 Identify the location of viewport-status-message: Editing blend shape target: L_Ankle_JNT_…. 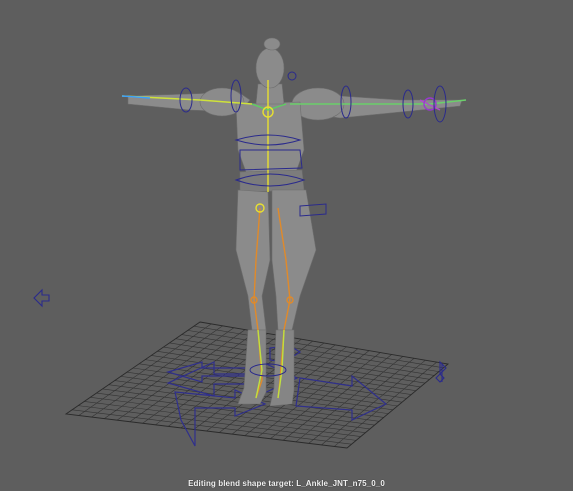
(286, 483).